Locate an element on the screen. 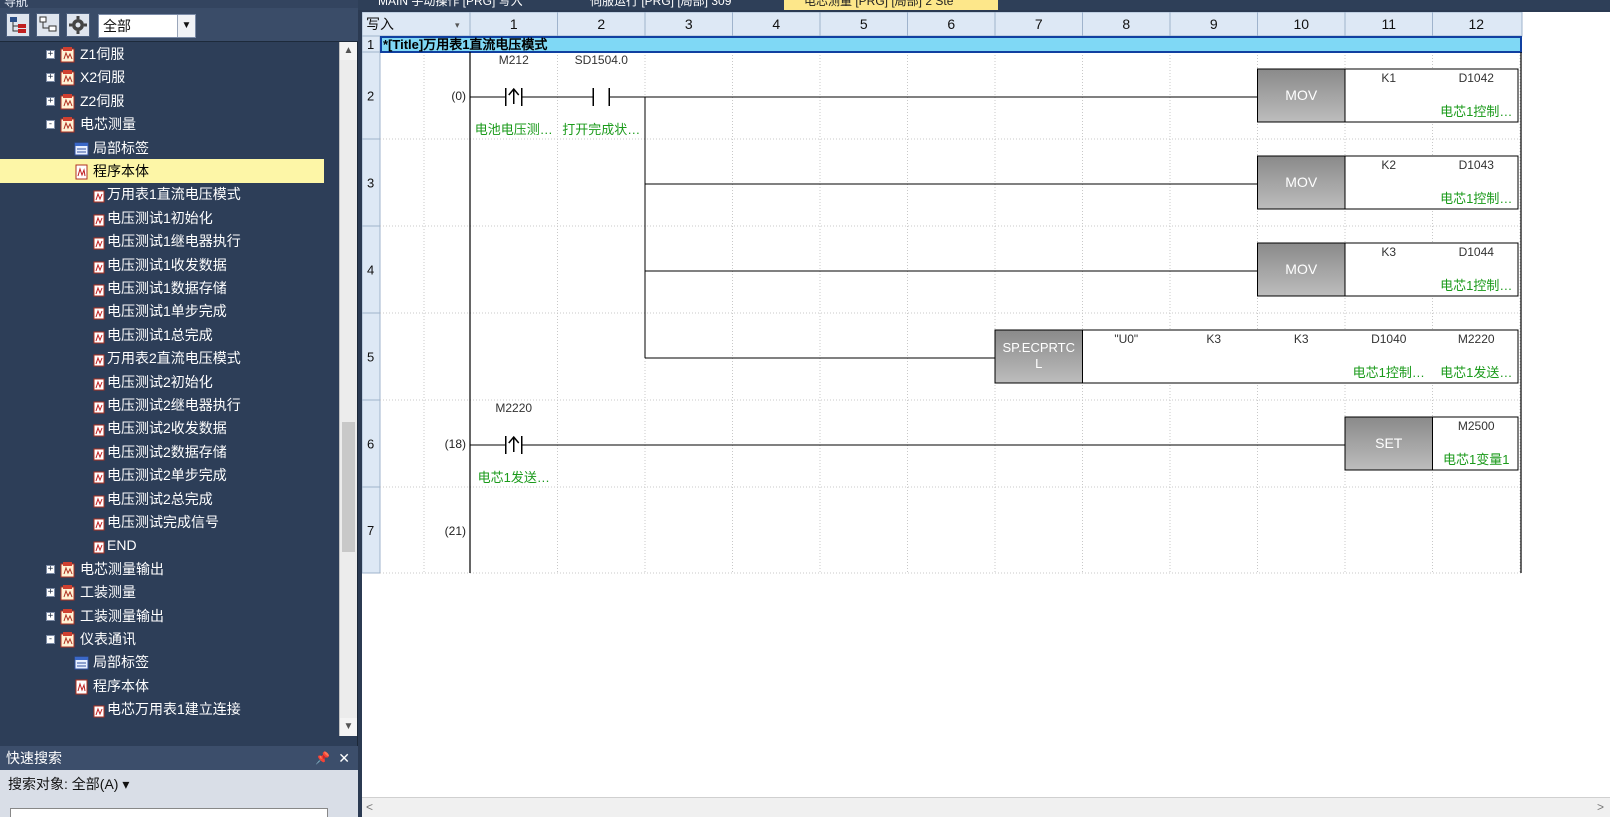 The image size is (1610, 817). horizontal-scrollbar: < > is located at coordinates (986, 807).